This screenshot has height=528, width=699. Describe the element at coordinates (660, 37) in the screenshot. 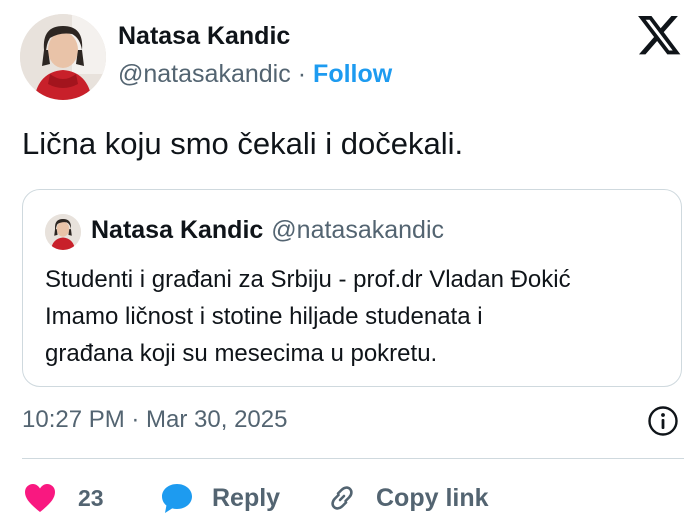

I see `x-logo-icon` at that location.